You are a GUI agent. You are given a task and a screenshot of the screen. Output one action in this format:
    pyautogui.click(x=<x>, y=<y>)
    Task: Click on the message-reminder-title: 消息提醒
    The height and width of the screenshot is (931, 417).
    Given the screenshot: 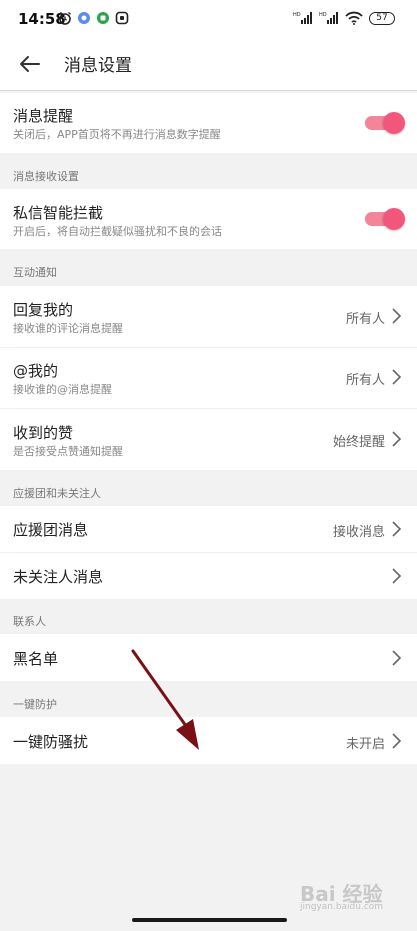 What is the action you would take?
    pyautogui.click(x=43, y=116)
    